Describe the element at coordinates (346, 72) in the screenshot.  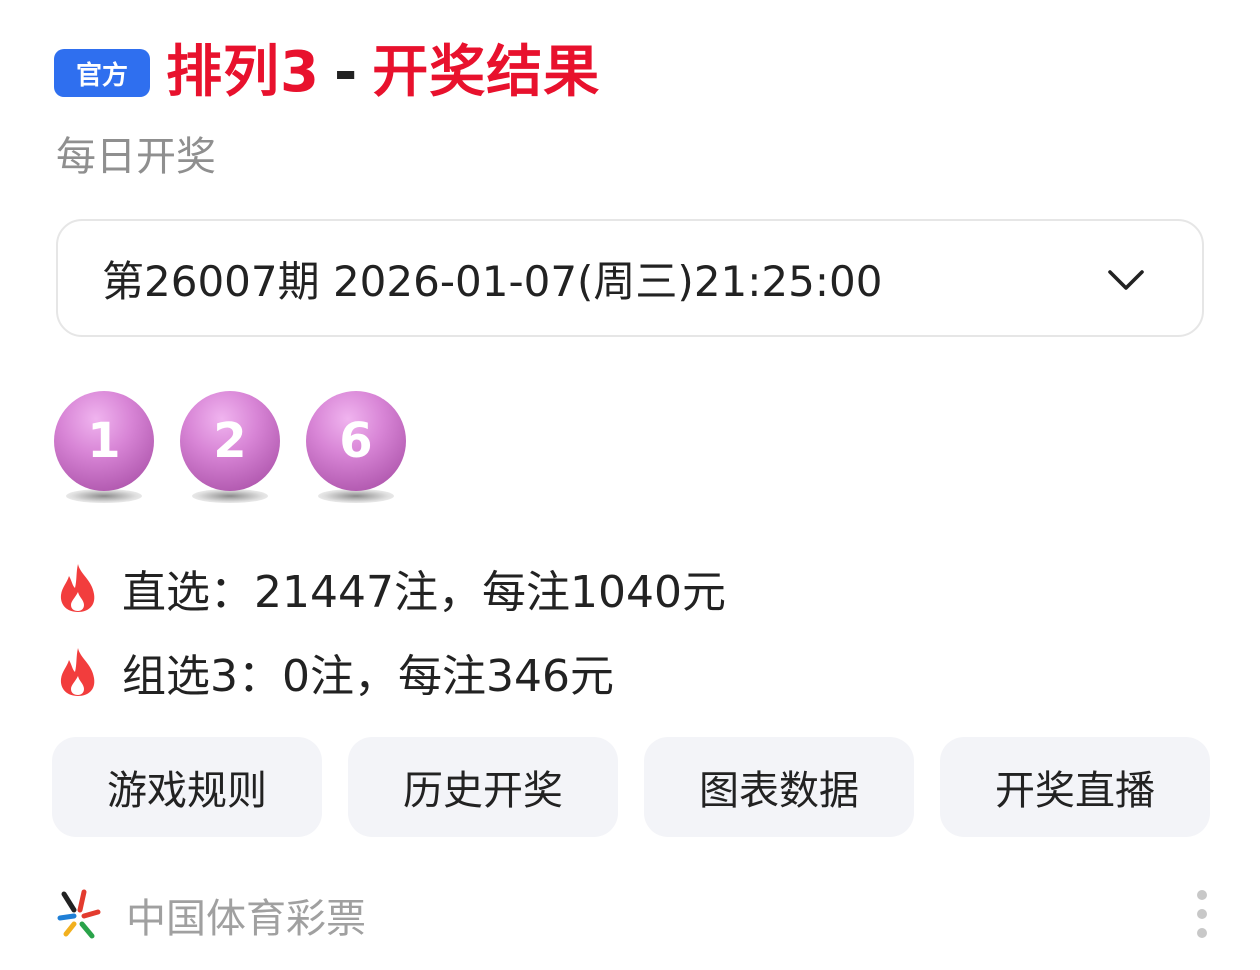
I see `title-dash: -` at that location.